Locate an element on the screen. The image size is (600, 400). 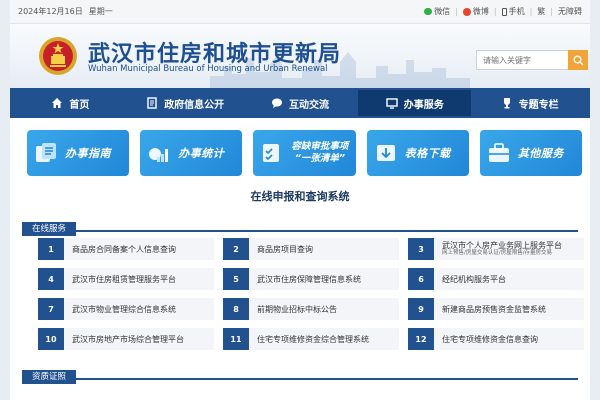
service-item: 10 武汉市房地产市场综合管理平台 is located at coordinates (126, 339).